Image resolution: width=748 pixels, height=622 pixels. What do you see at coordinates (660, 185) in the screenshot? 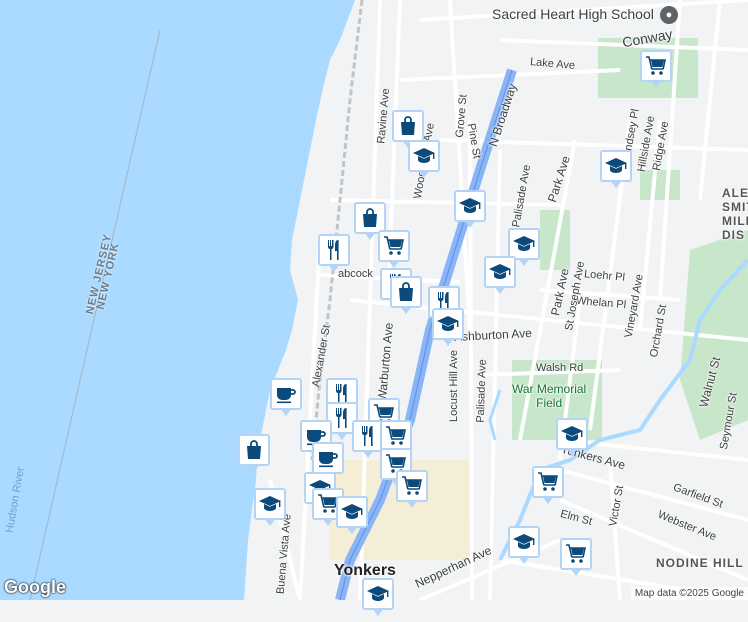
I see `park-area` at bounding box center [660, 185].